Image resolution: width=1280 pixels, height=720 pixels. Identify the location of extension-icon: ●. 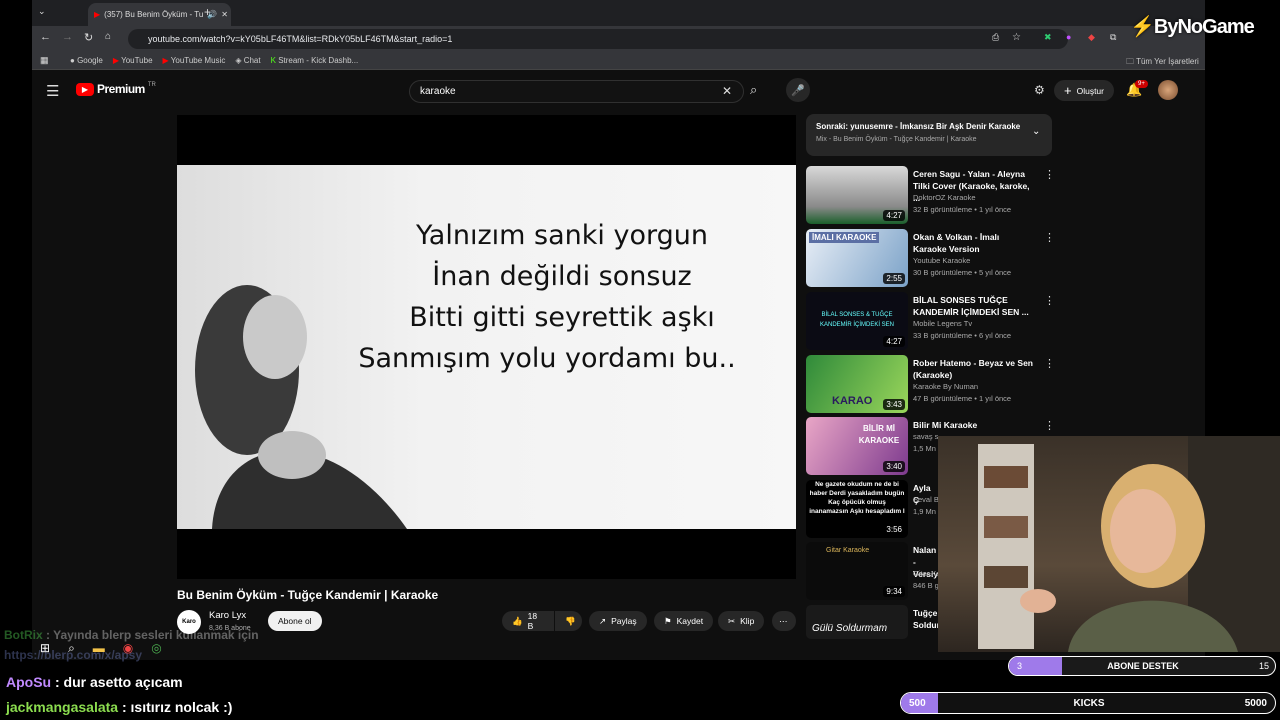
(1068, 37).